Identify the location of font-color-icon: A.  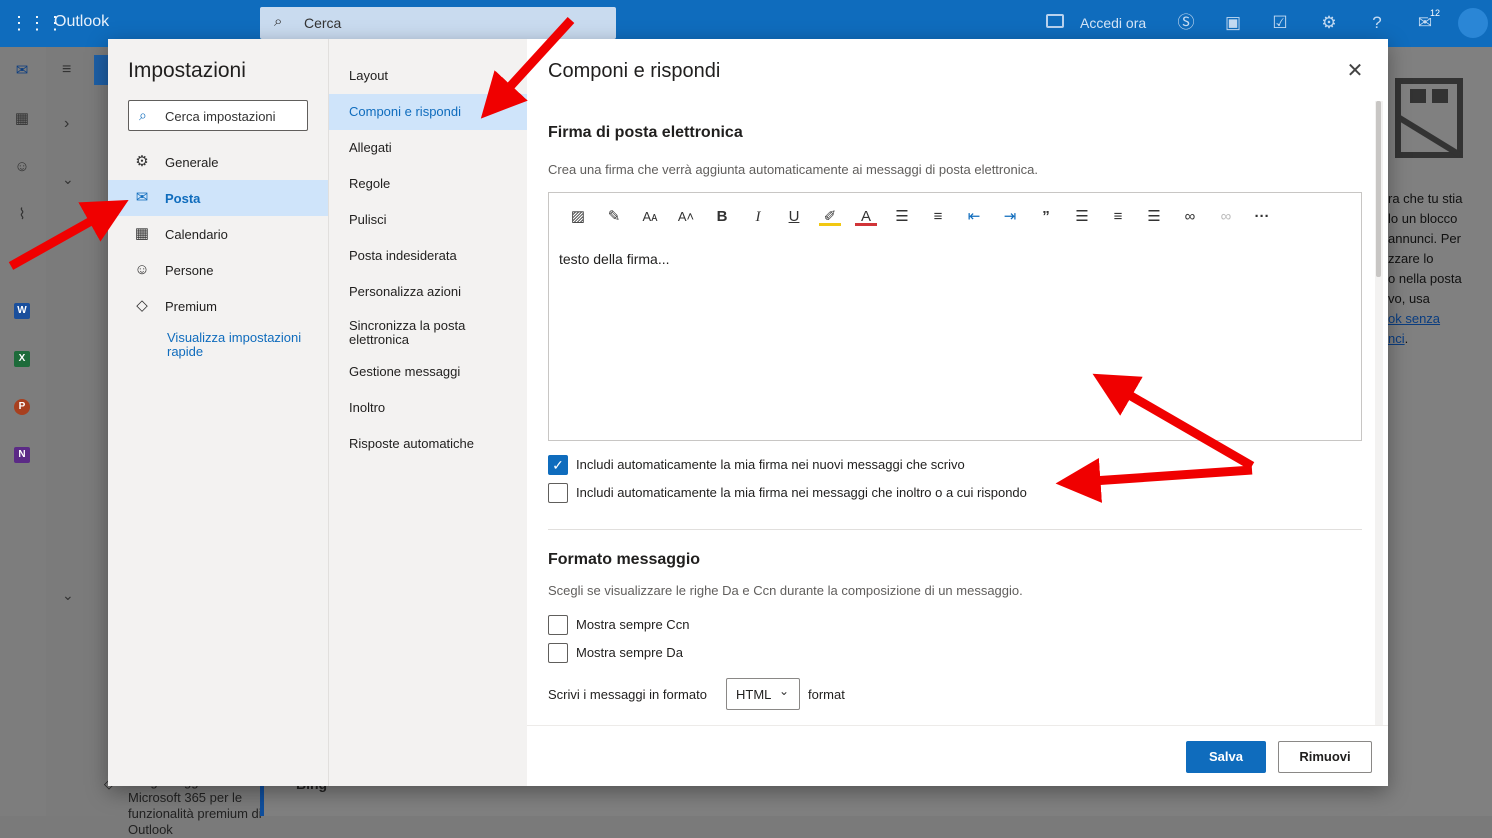
(866, 216).